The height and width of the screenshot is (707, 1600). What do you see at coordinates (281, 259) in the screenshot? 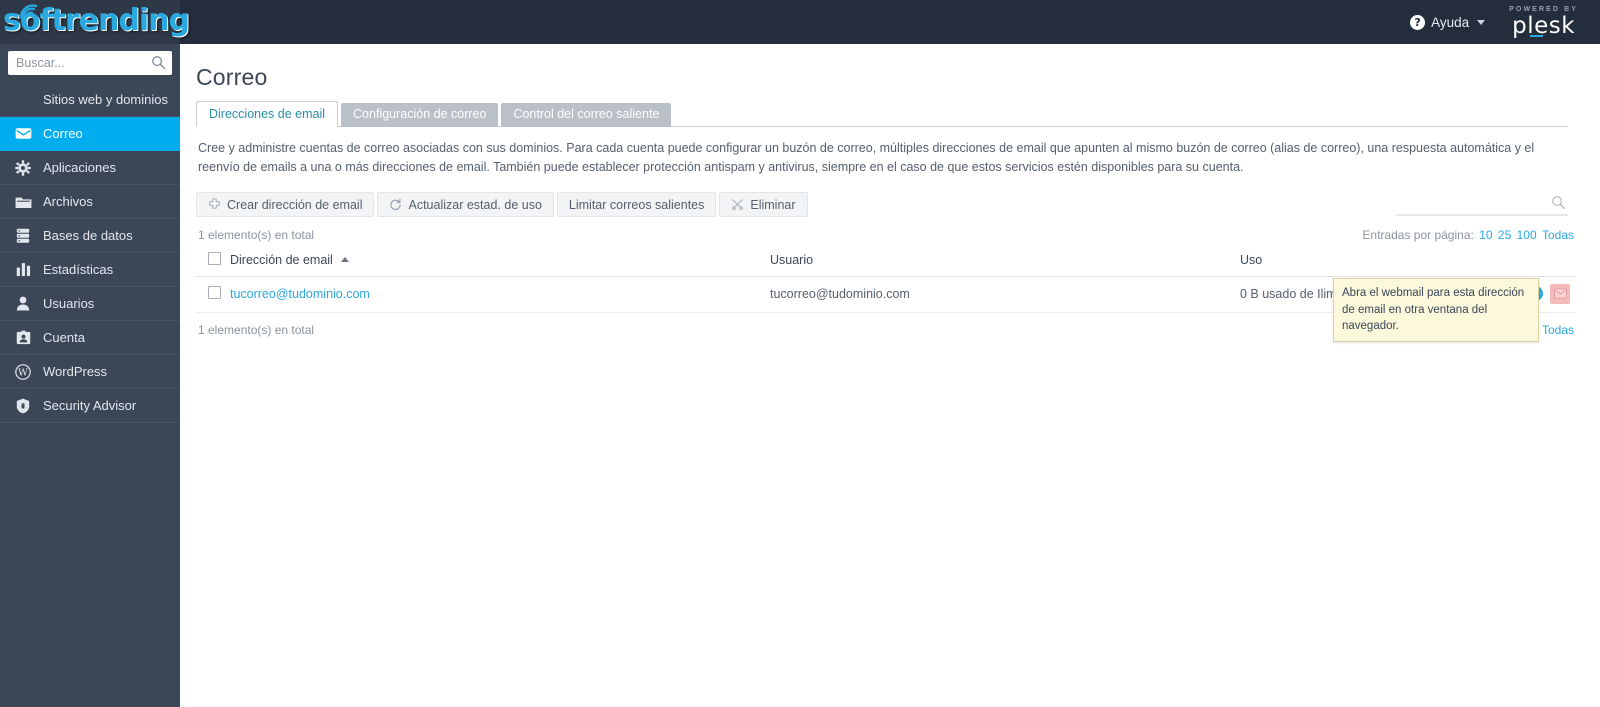
I see `column-header-address-label: Dirección de email` at bounding box center [281, 259].